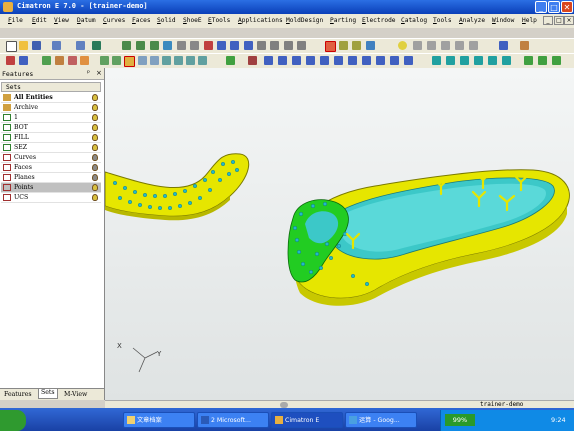 The height and width of the screenshot is (431, 574). What do you see at coordinates (51, 138) in the screenshot?
I see `set-row-fill: FILL` at bounding box center [51, 138].